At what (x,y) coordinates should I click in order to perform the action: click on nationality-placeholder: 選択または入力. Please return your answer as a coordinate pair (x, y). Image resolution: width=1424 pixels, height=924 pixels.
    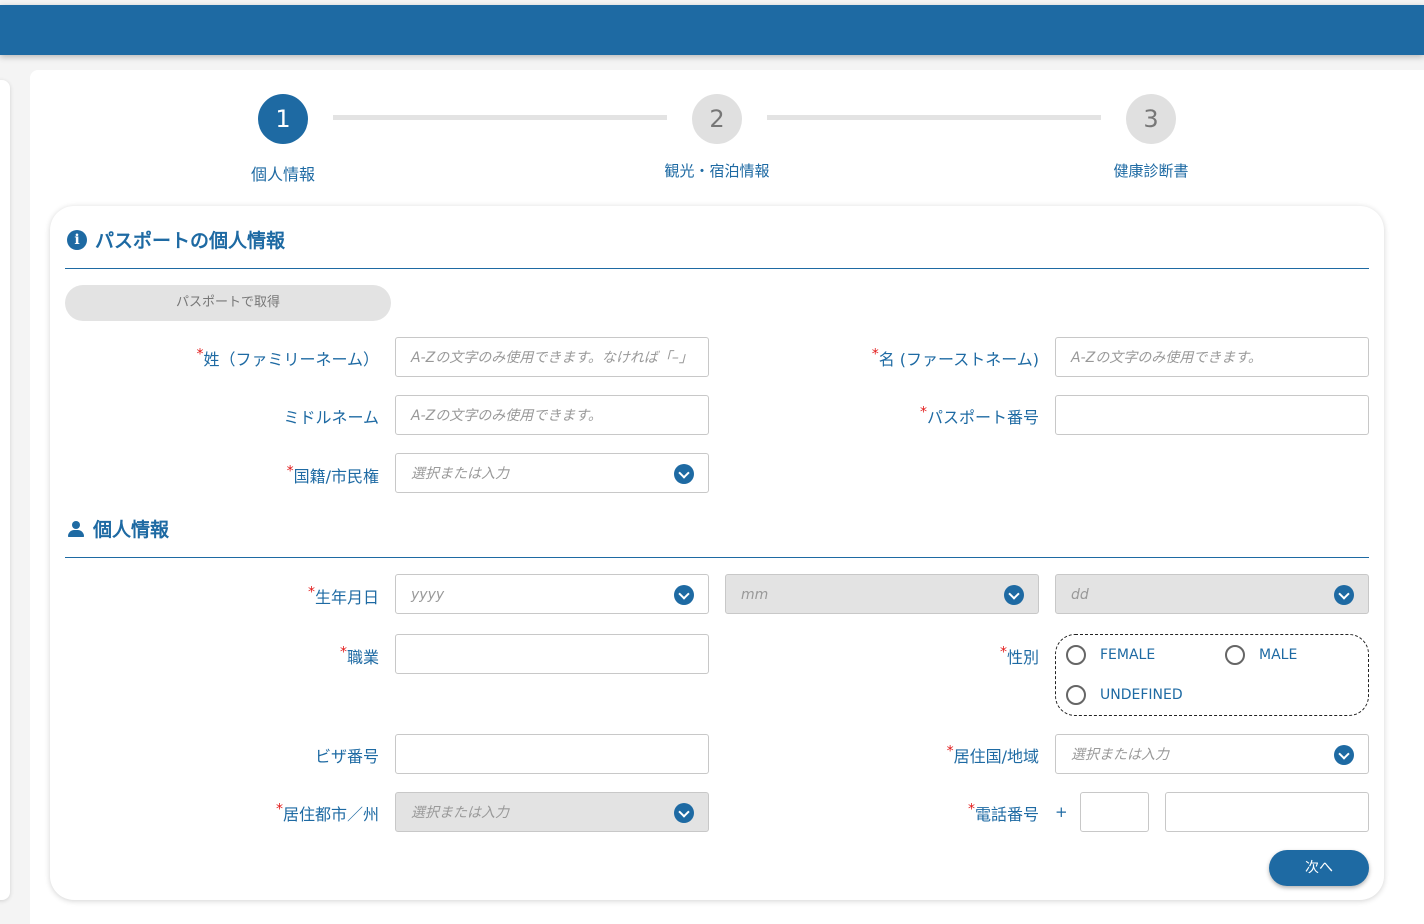
    Looking at the image, I should click on (460, 474).